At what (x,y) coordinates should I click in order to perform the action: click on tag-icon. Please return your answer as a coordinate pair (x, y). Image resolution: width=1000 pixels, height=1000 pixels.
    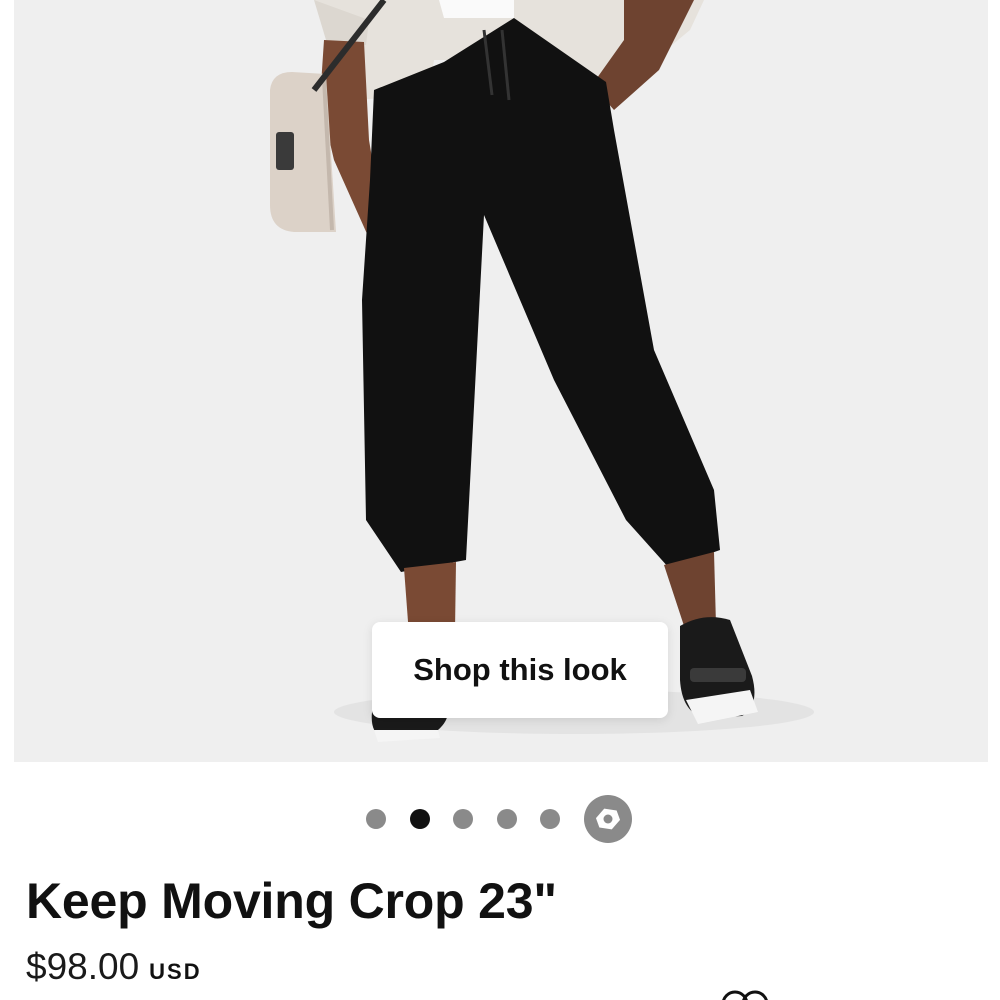
    Looking at the image, I should click on (607, 819).